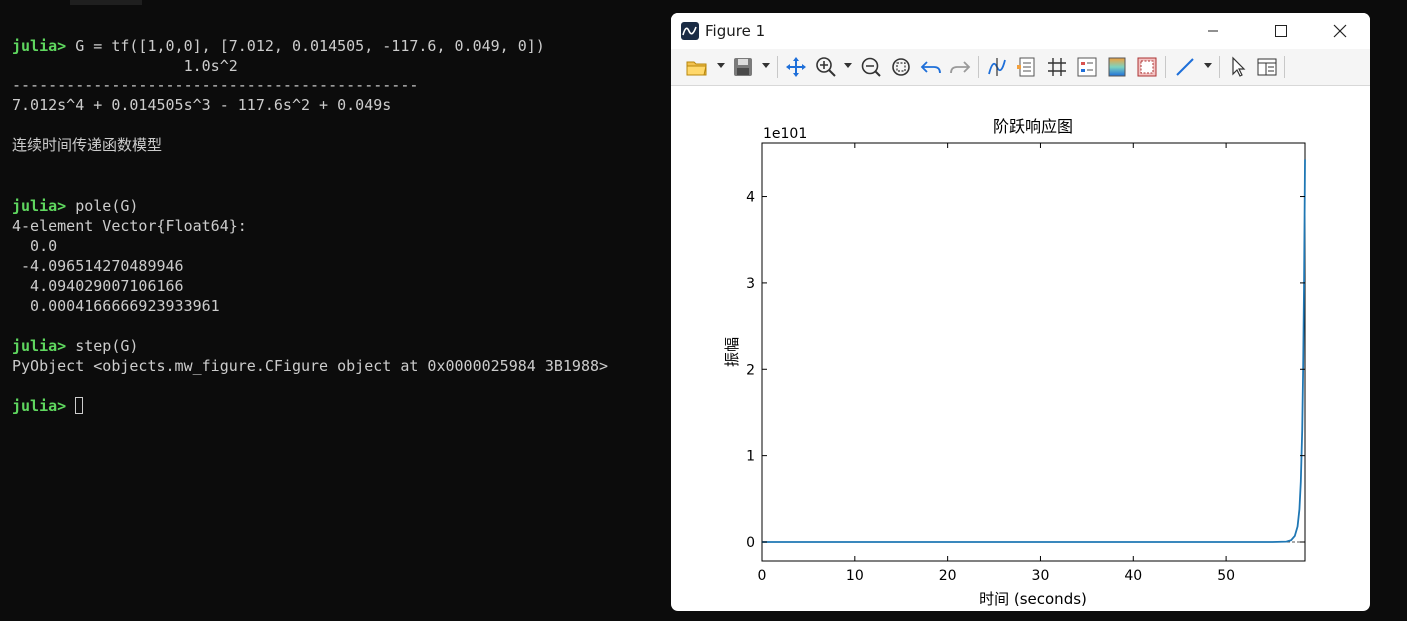 Image resolution: width=1407 pixels, height=621 pixels. I want to click on x-axis-label: 时间 (seconds), so click(1033, 599).